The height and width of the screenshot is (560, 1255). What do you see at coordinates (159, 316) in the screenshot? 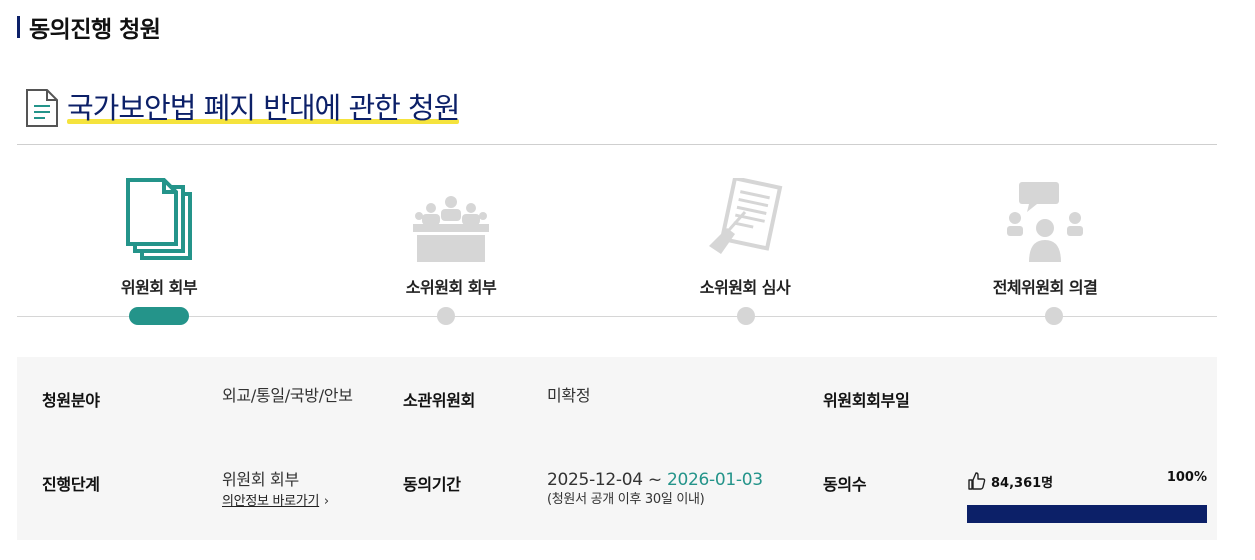
I see `step-indicator-active` at bounding box center [159, 316].